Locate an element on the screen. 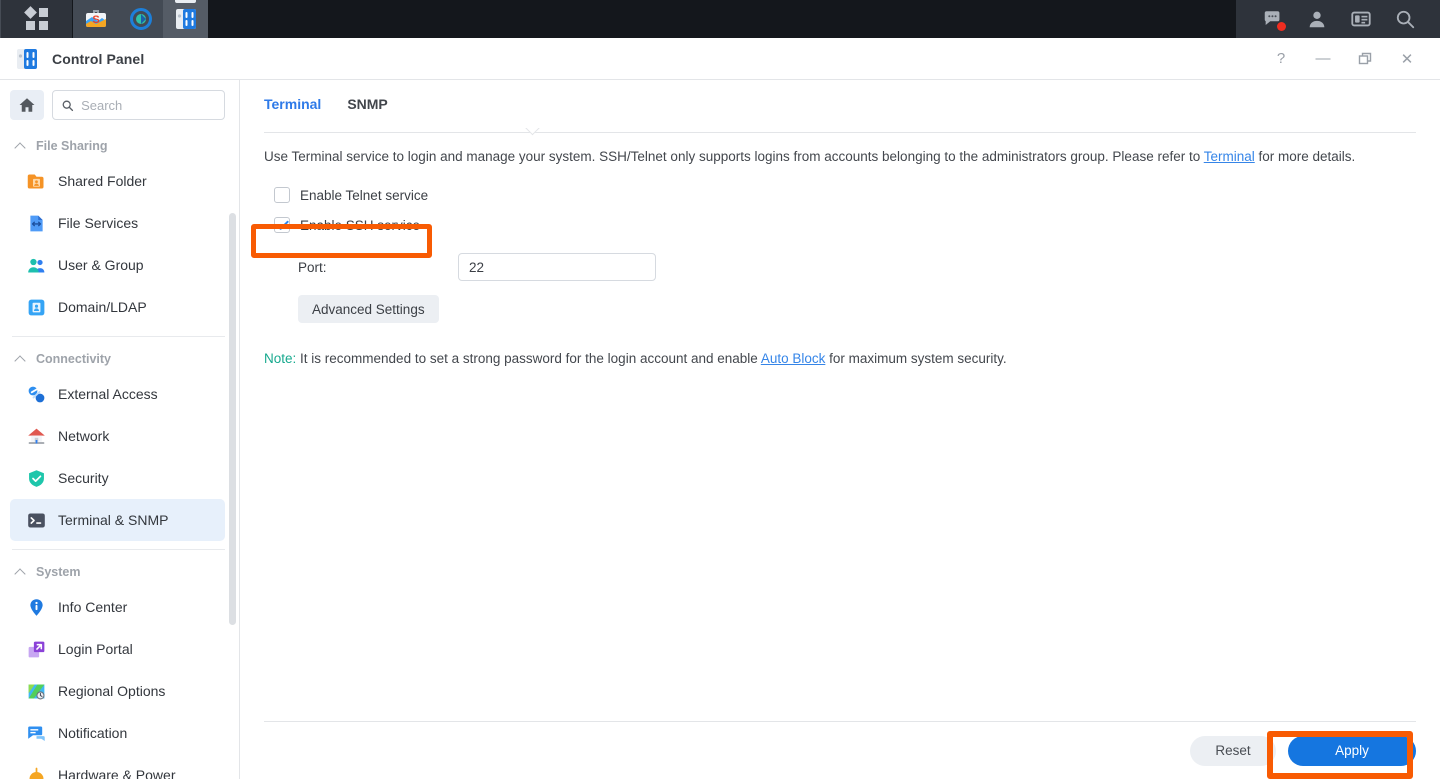 The image size is (1440, 779). network-icon is located at coordinates (36, 436).